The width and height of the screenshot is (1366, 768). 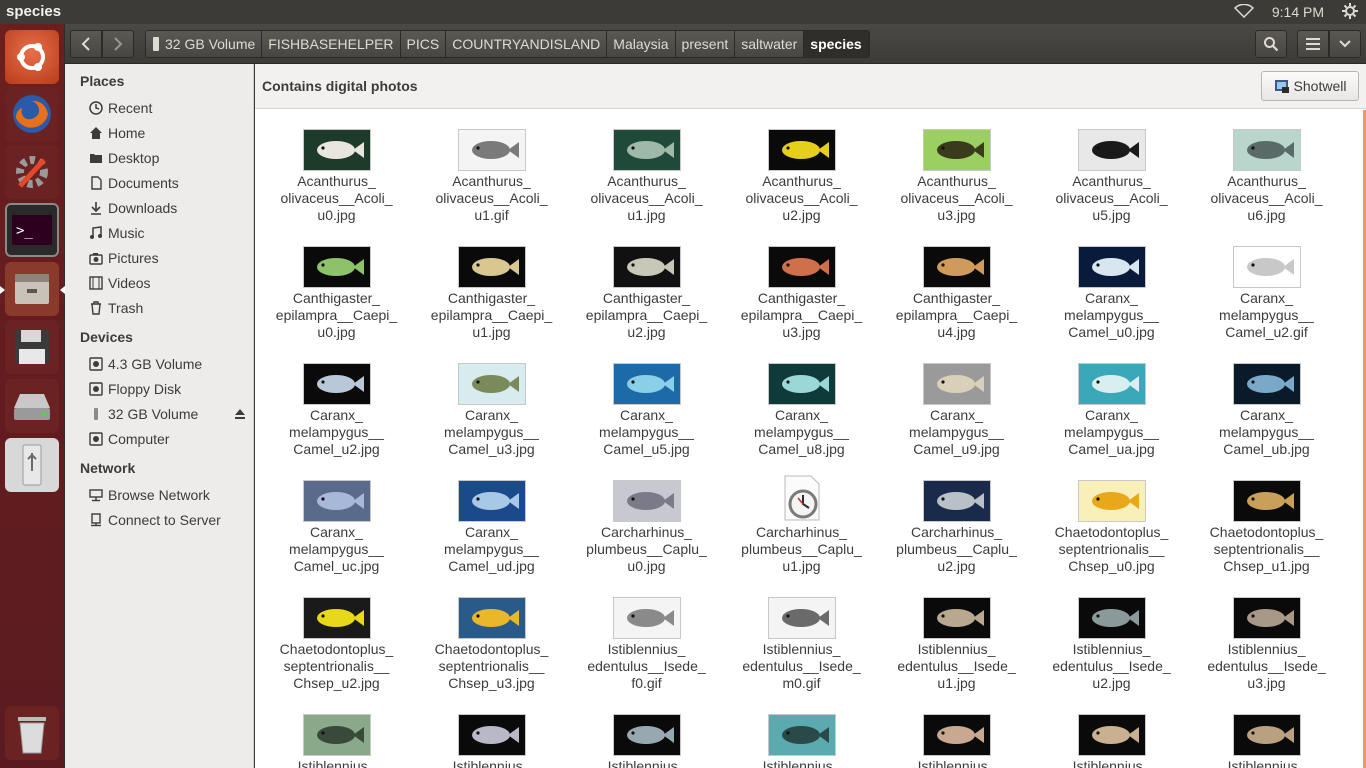 What do you see at coordinates (1271, 44) in the screenshot?
I see `search-button` at bounding box center [1271, 44].